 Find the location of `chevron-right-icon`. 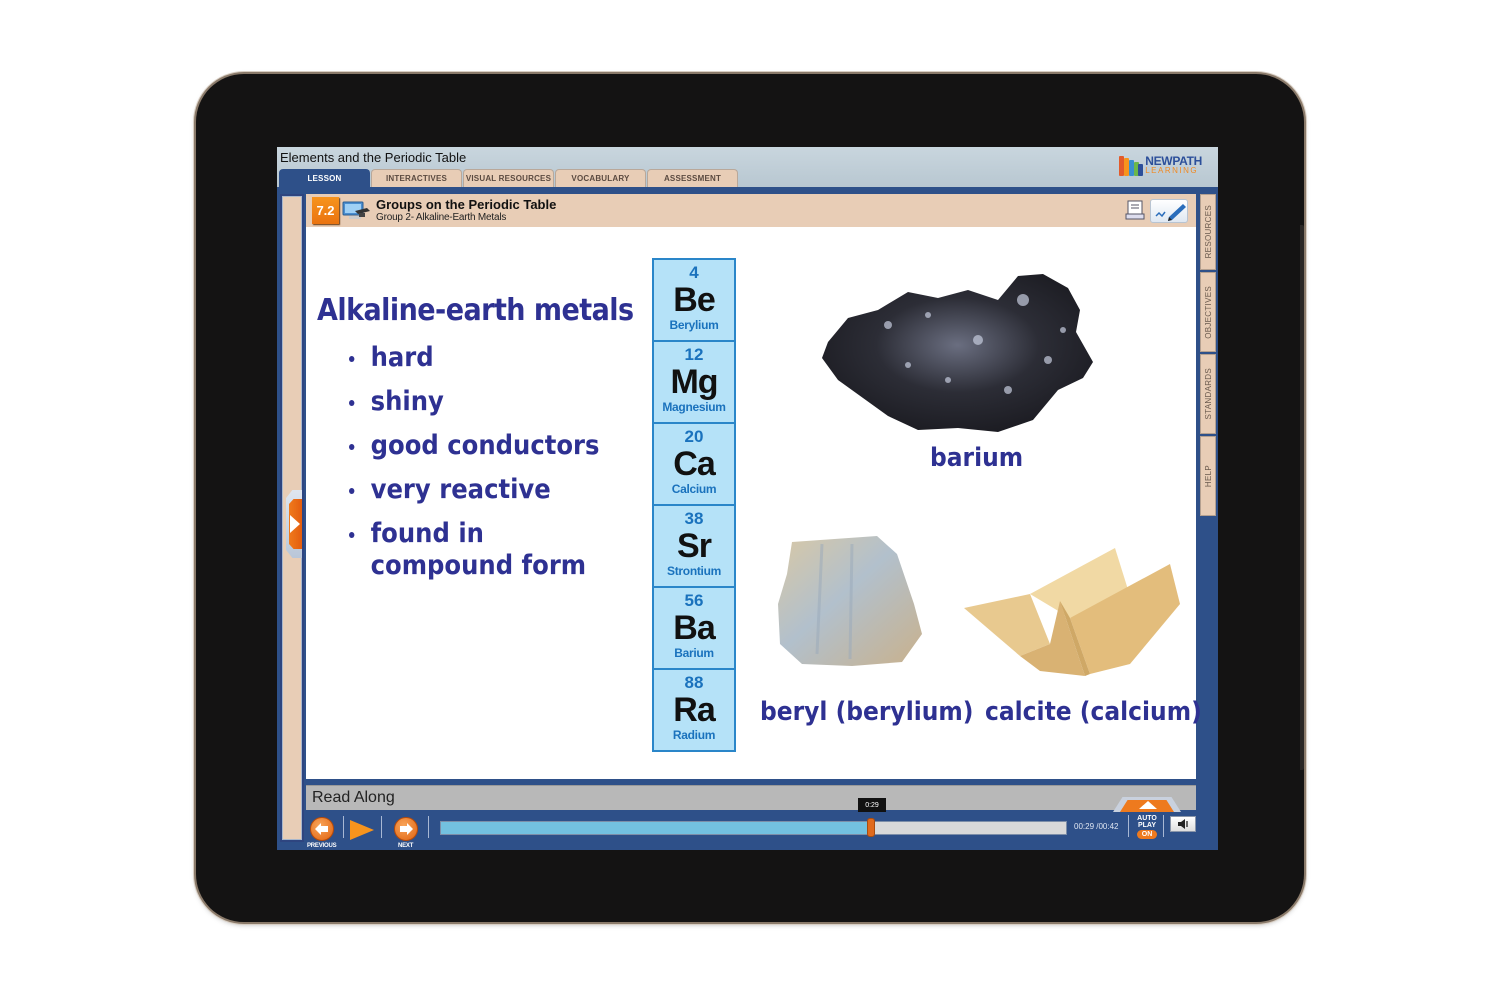

chevron-right-icon is located at coordinates (295, 524).